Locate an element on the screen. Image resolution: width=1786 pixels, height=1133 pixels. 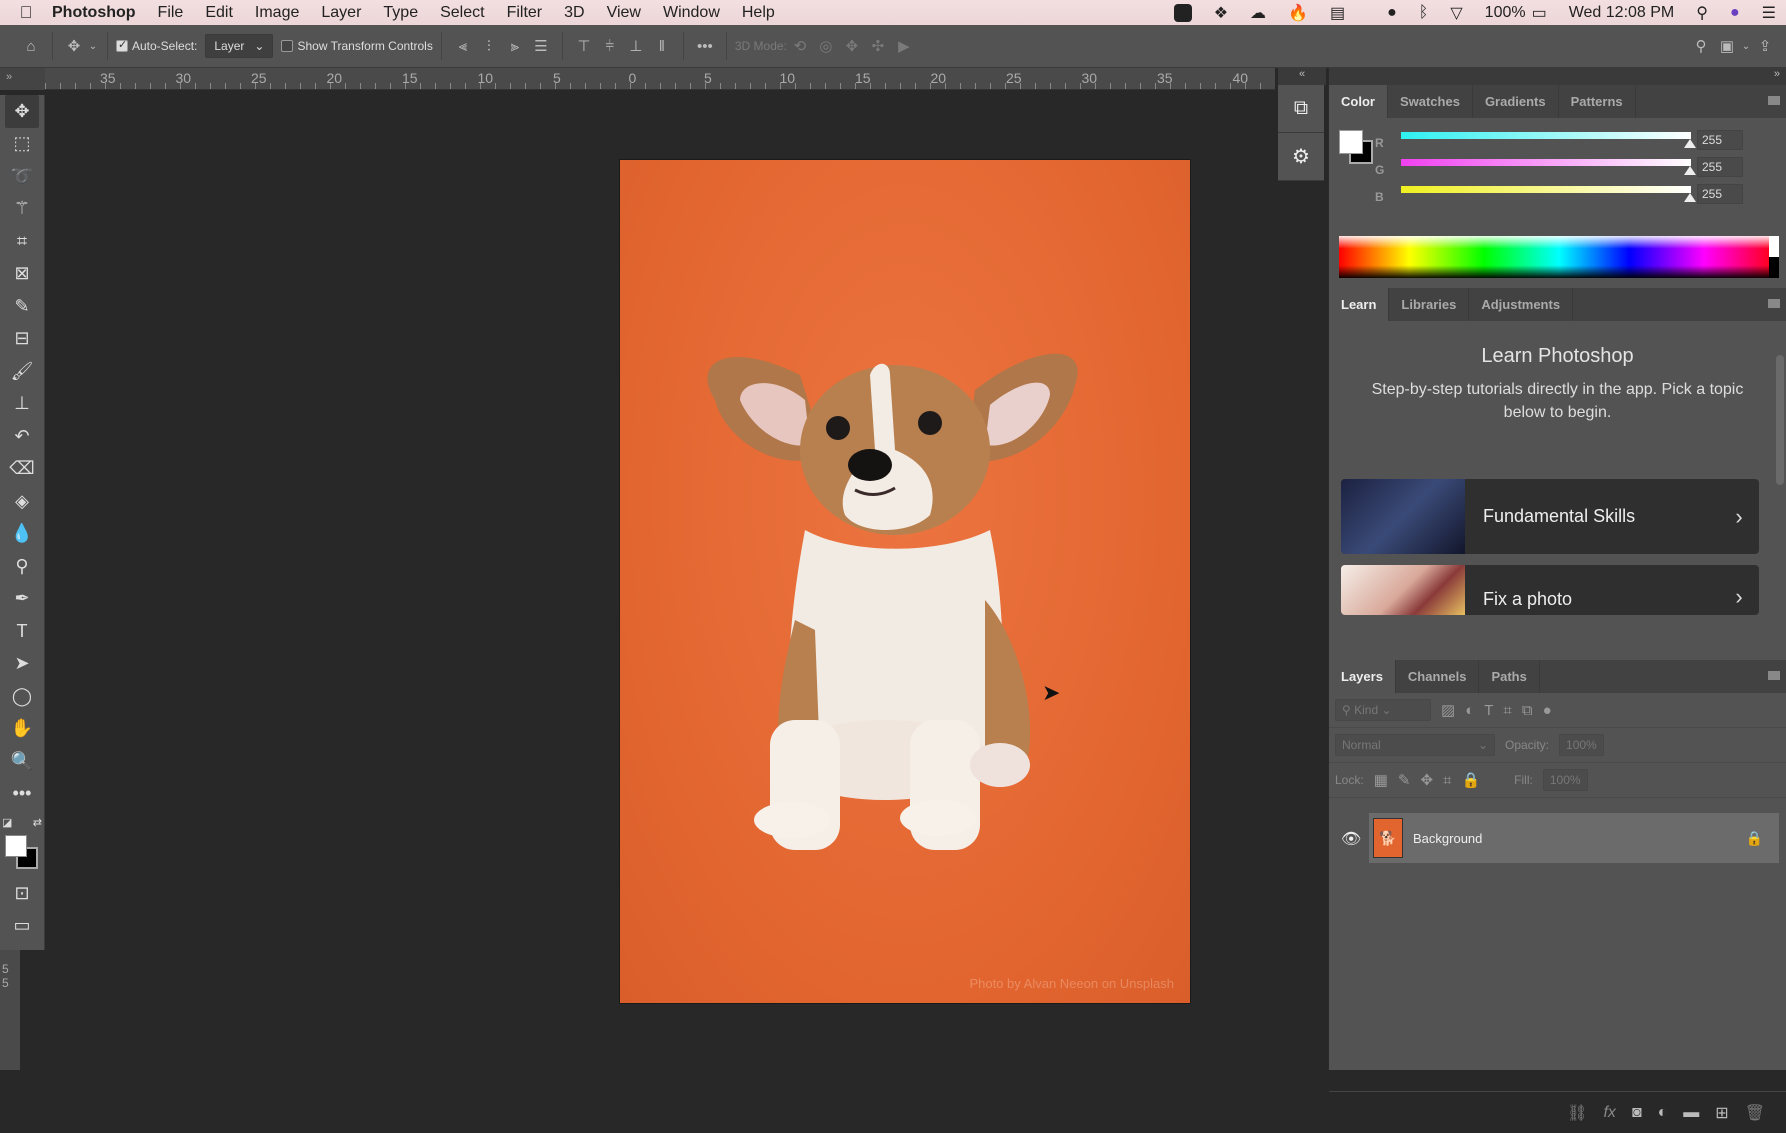
history-panel-icon: ⧉ is located at coordinates (1301, 109).